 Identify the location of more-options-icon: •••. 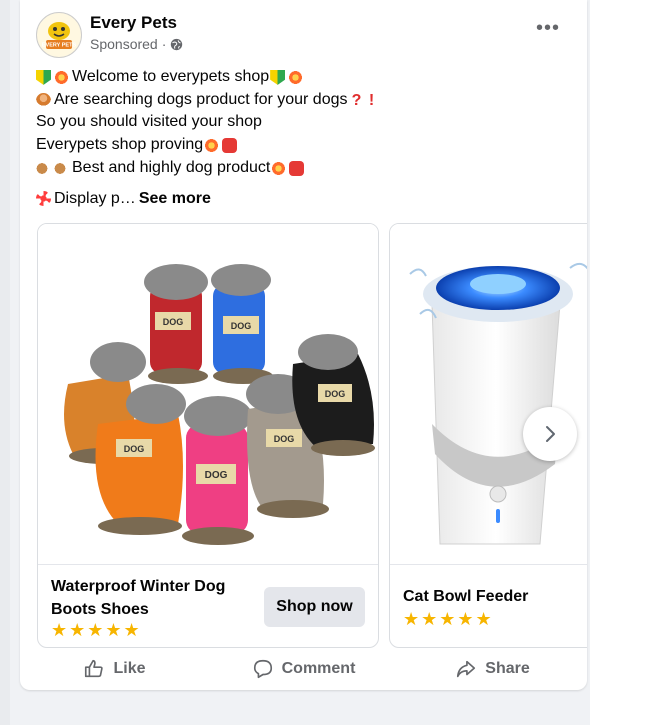
(548, 31).